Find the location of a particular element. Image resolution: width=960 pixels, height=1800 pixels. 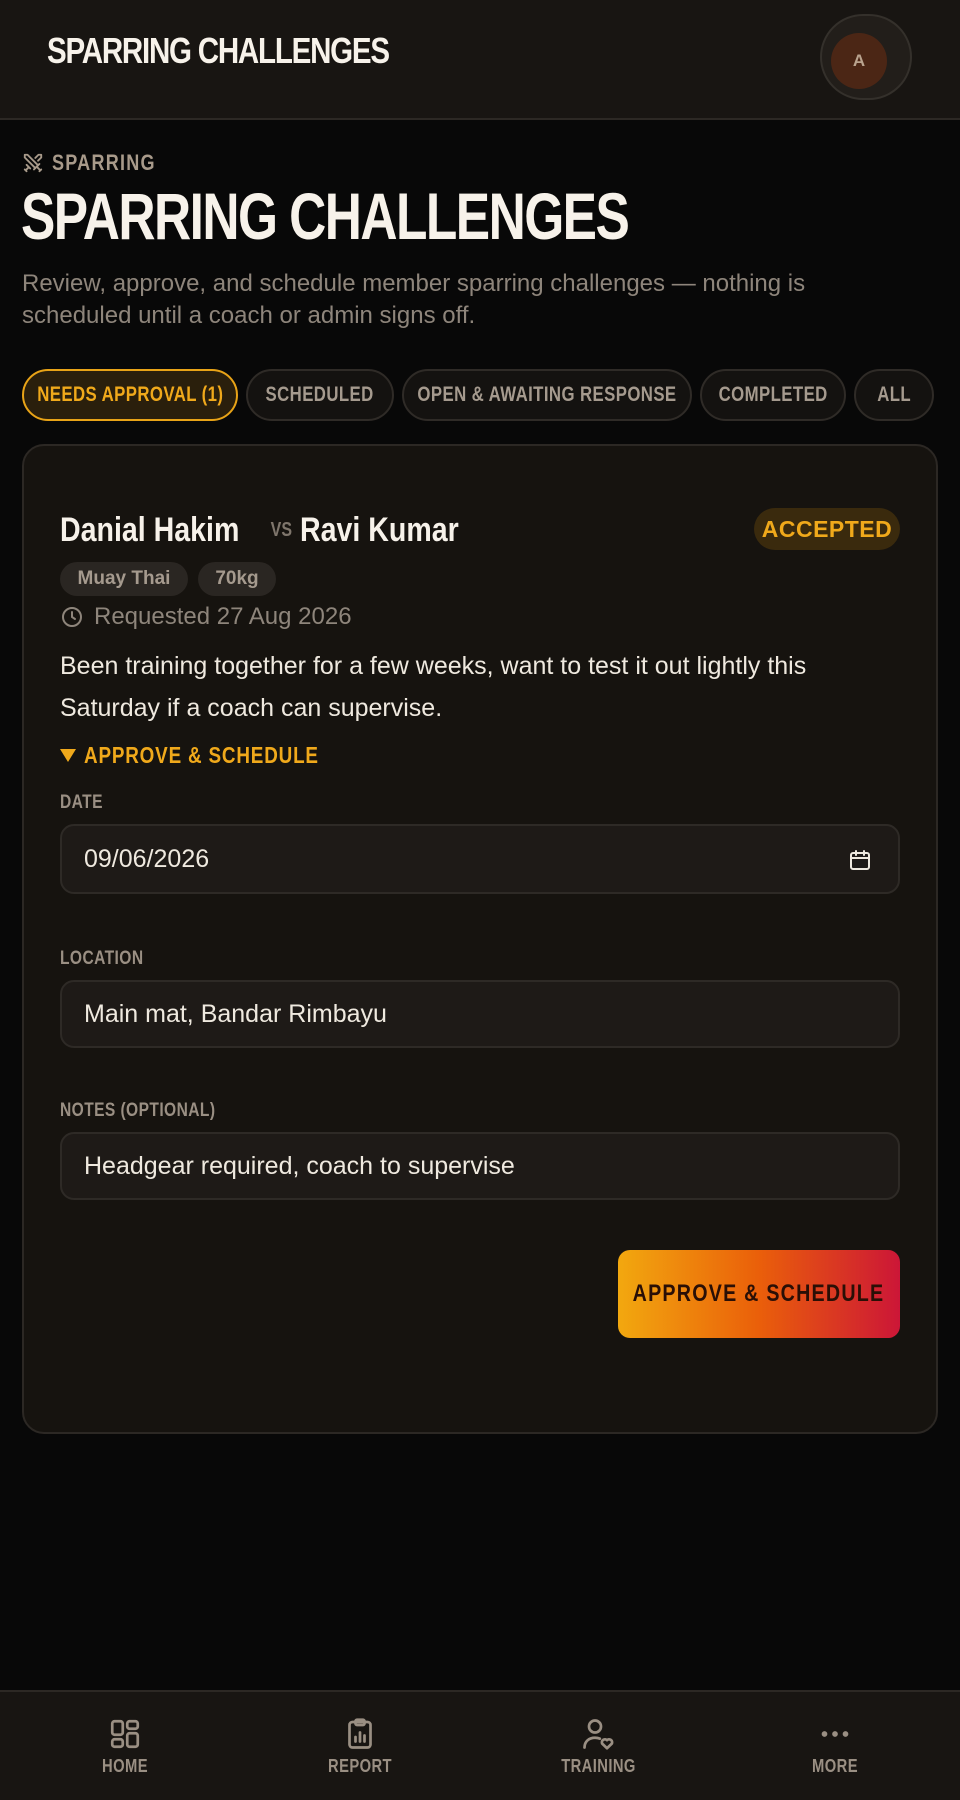

filter-label: COMPLETED is located at coordinates (773, 394).